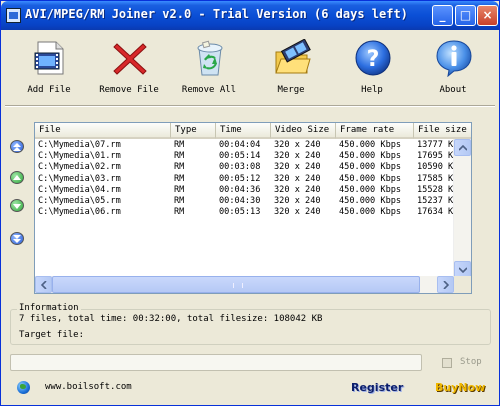  I want to click on help-button: ? Help, so click(372, 67).